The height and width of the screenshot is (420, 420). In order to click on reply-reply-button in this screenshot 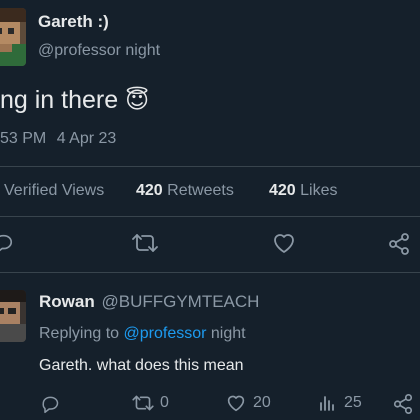, I will do `click(50, 404)`.